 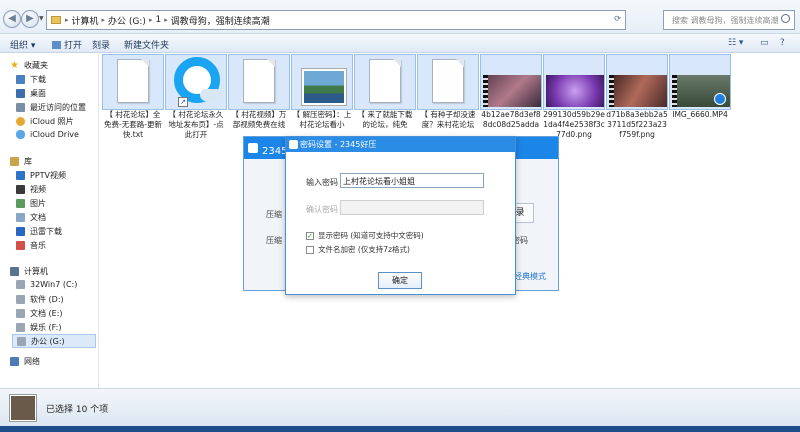 What do you see at coordinates (47, 299) in the screenshot?
I see `sidebar-label: 软件 (D:)` at bounding box center [47, 299].